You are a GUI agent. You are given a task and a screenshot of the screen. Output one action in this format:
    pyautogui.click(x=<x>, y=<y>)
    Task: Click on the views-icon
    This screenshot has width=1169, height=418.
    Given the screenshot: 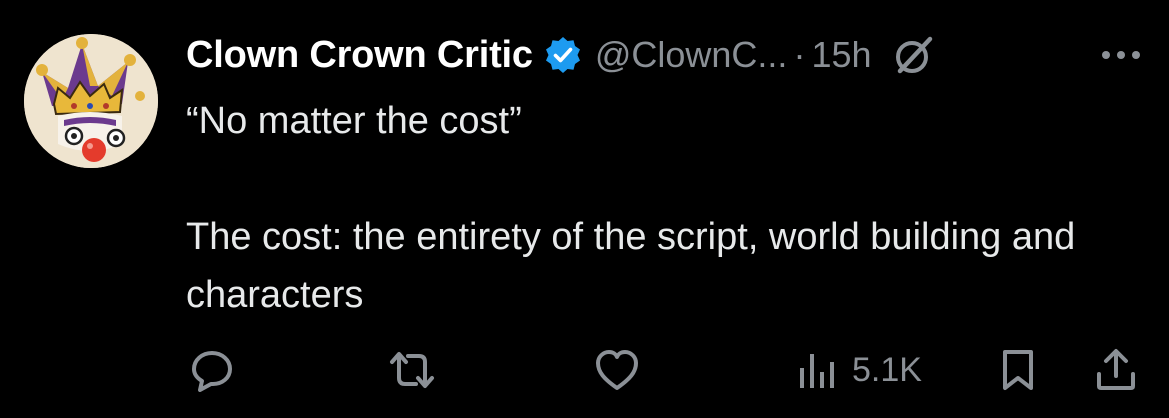 What is the action you would take?
    pyautogui.click(x=817, y=371)
    